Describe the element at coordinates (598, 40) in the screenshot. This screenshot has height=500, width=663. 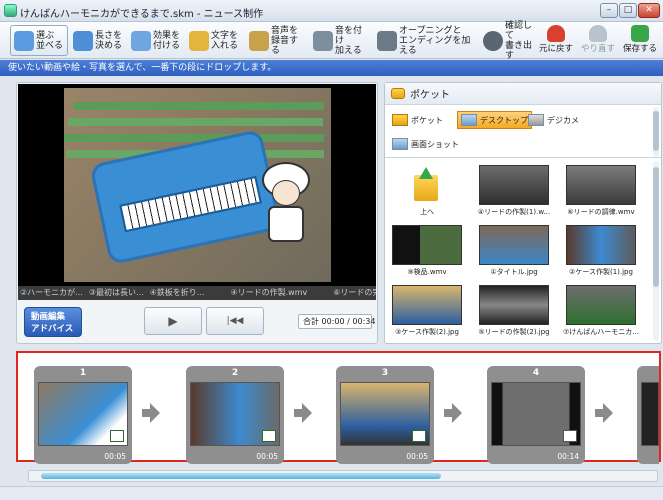
I see `redo-button: やり直す` at that location.